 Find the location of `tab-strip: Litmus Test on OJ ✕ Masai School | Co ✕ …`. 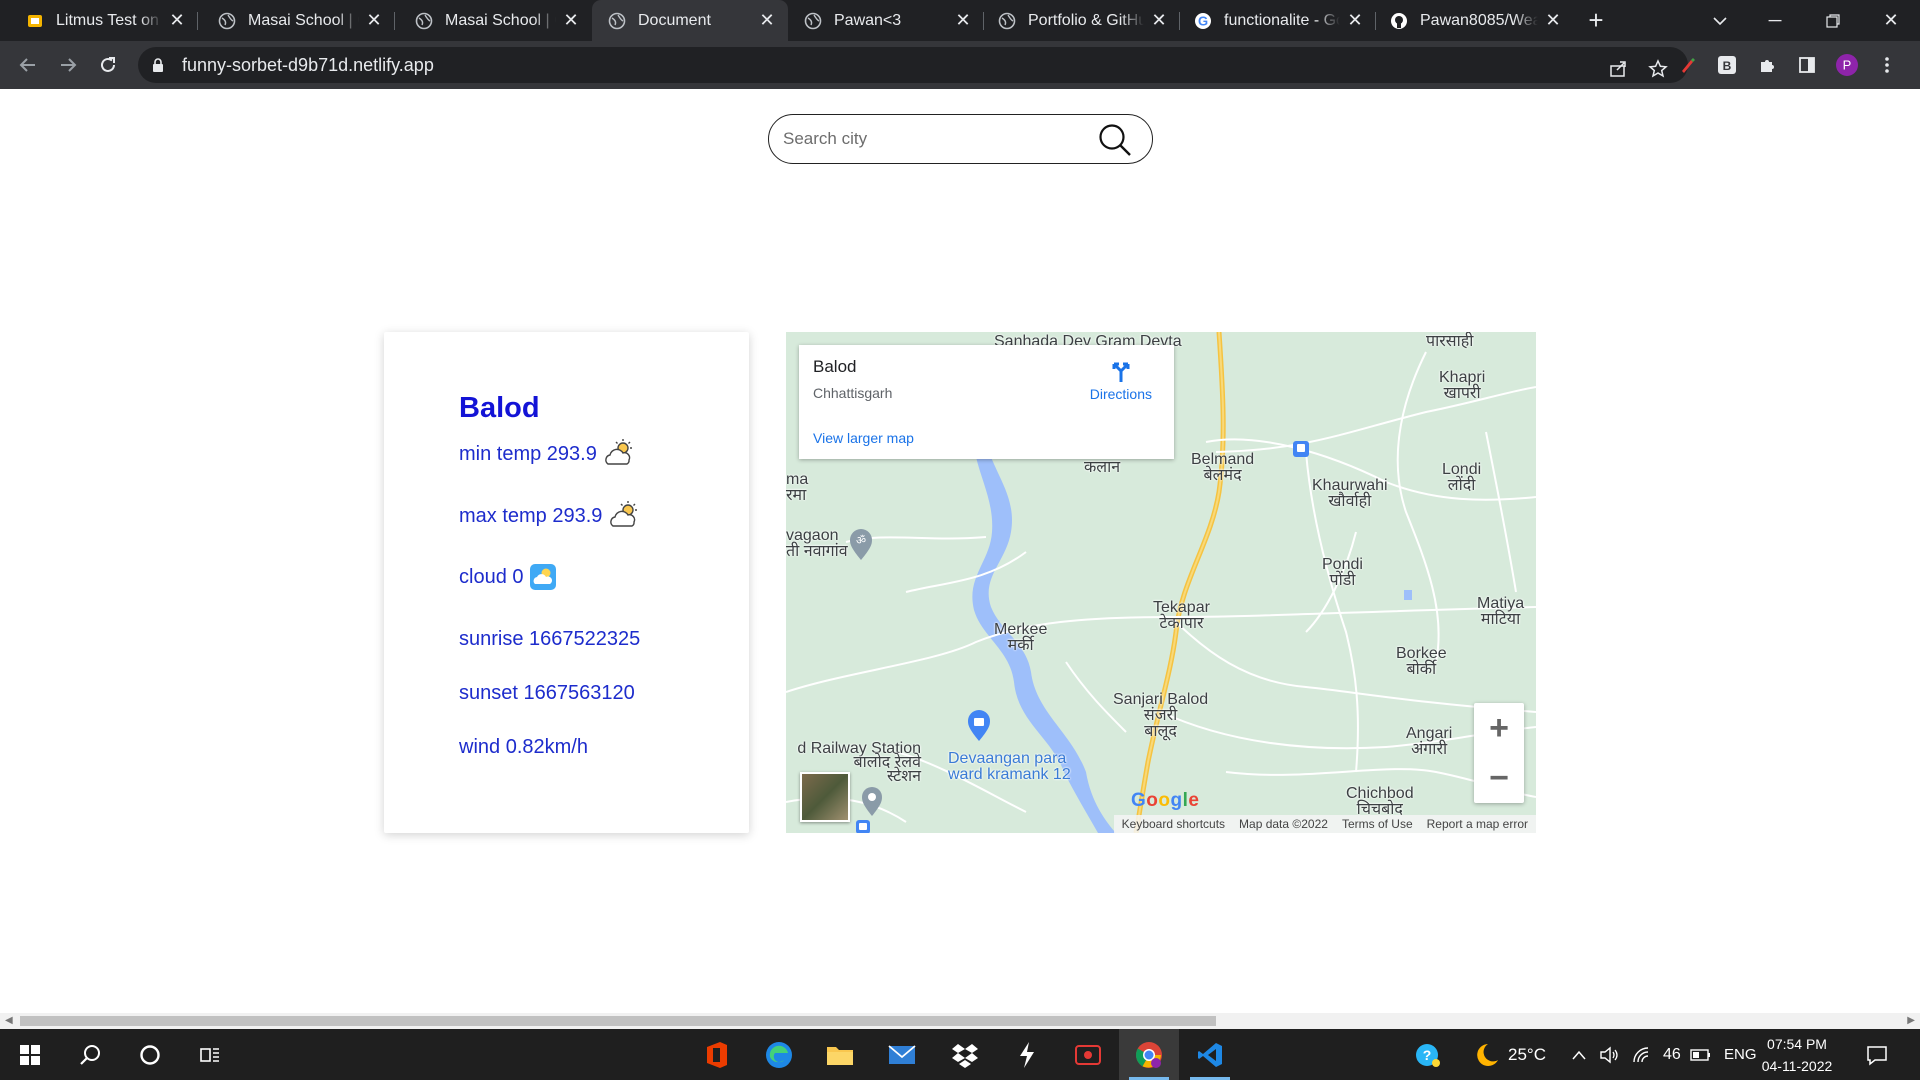

tab-strip: Litmus Test on OJ ✕ Masai School | Co ✕ … is located at coordinates (960, 20).